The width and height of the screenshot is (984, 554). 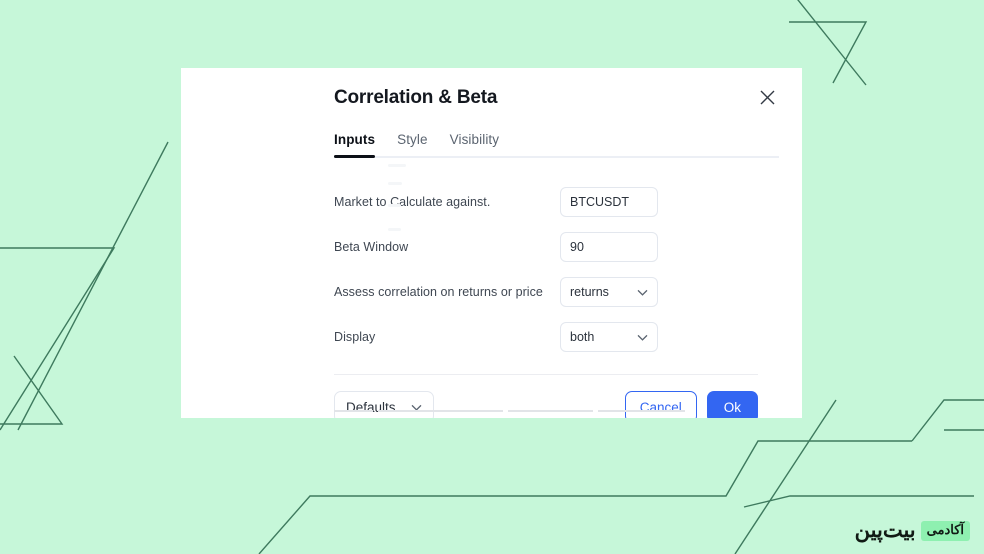 I want to click on watermark: آکادمی بیت‌پین, so click(x=912, y=530).